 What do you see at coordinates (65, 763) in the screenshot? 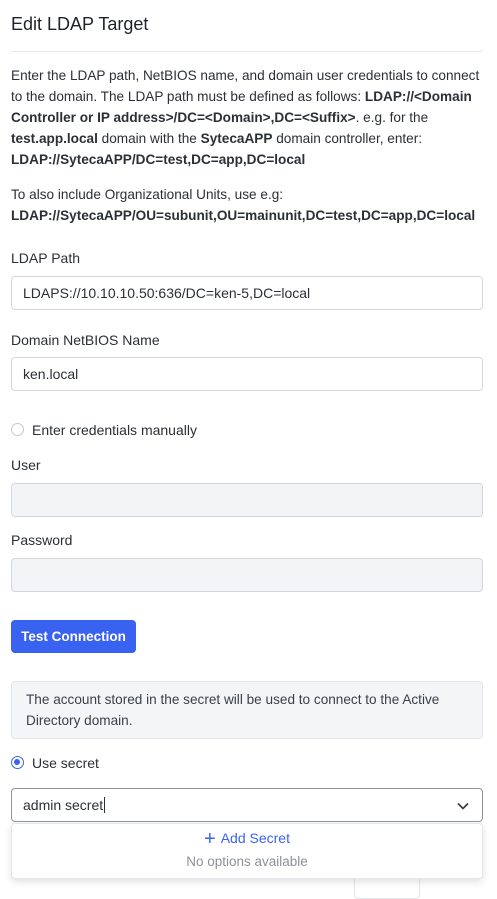
I see `use-secret-label: Use secret` at bounding box center [65, 763].